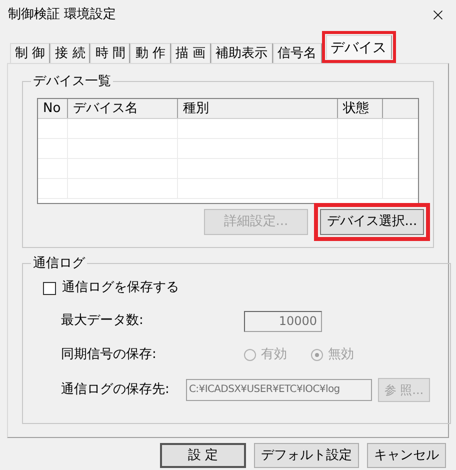 This screenshot has width=456, height=470. What do you see at coordinates (123, 108) in the screenshot?
I see `column-header: デバイス名` at bounding box center [123, 108].